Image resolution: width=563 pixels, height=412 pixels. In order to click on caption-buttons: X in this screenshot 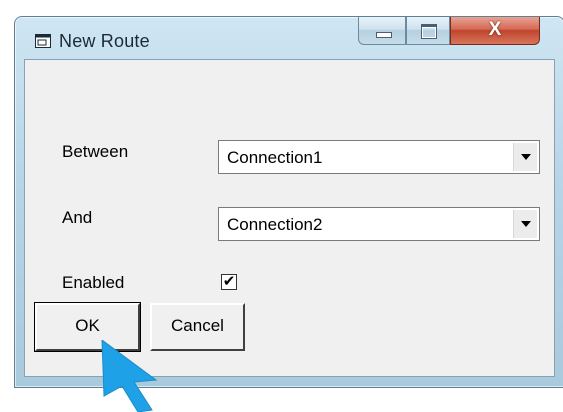, I will do `click(460, 34)`.